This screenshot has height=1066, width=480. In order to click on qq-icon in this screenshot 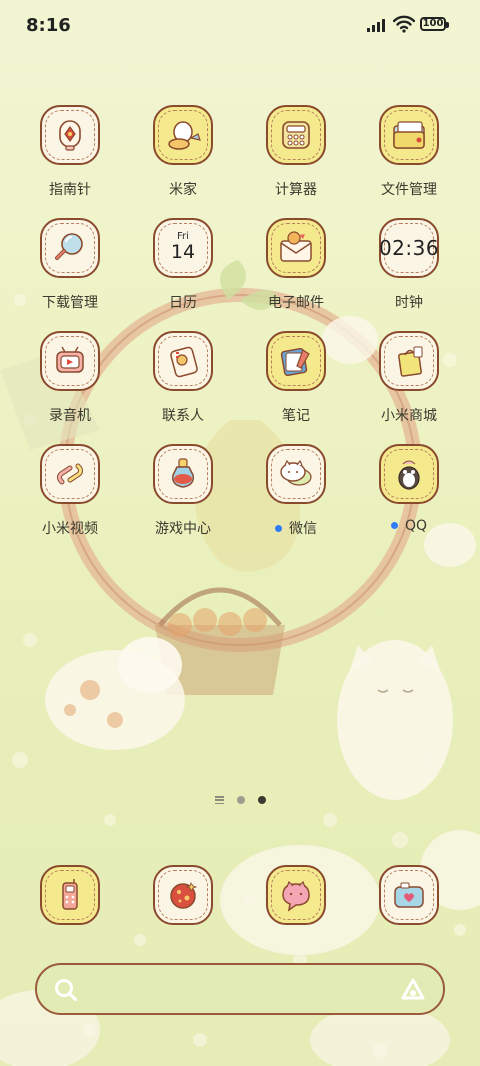, I will do `click(409, 474)`.